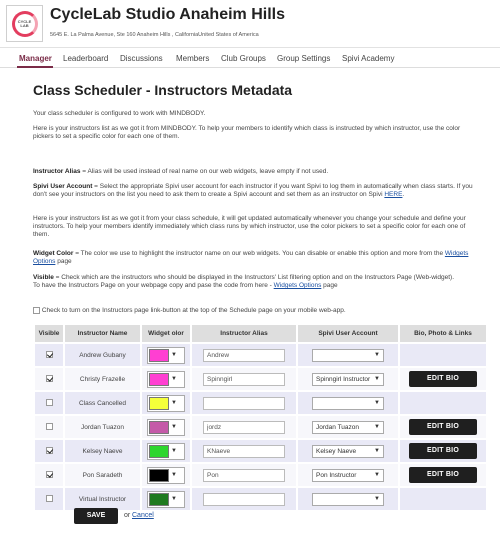  What do you see at coordinates (102, 379) in the screenshot?
I see `instructor-name: Christy Frazelle` at bounding box center [102, 379].